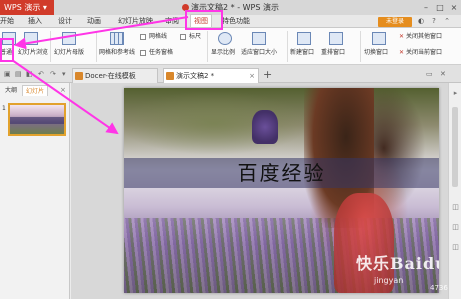 The height and width of the screenshot is (299, 461). I want to click on normal-view-highlight, so click(7, 50).